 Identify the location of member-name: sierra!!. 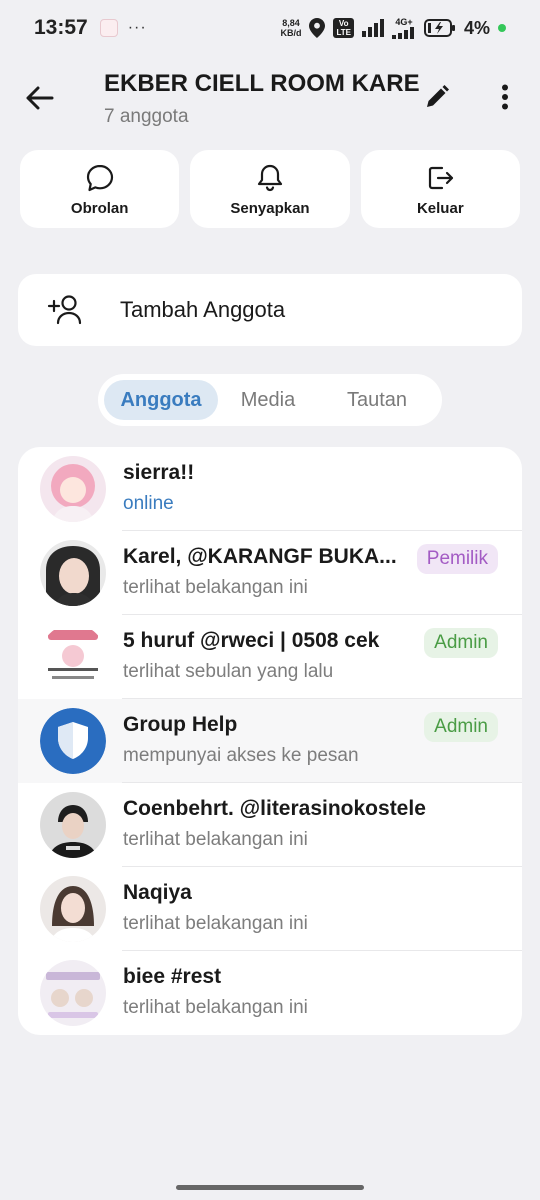
(159, 472).